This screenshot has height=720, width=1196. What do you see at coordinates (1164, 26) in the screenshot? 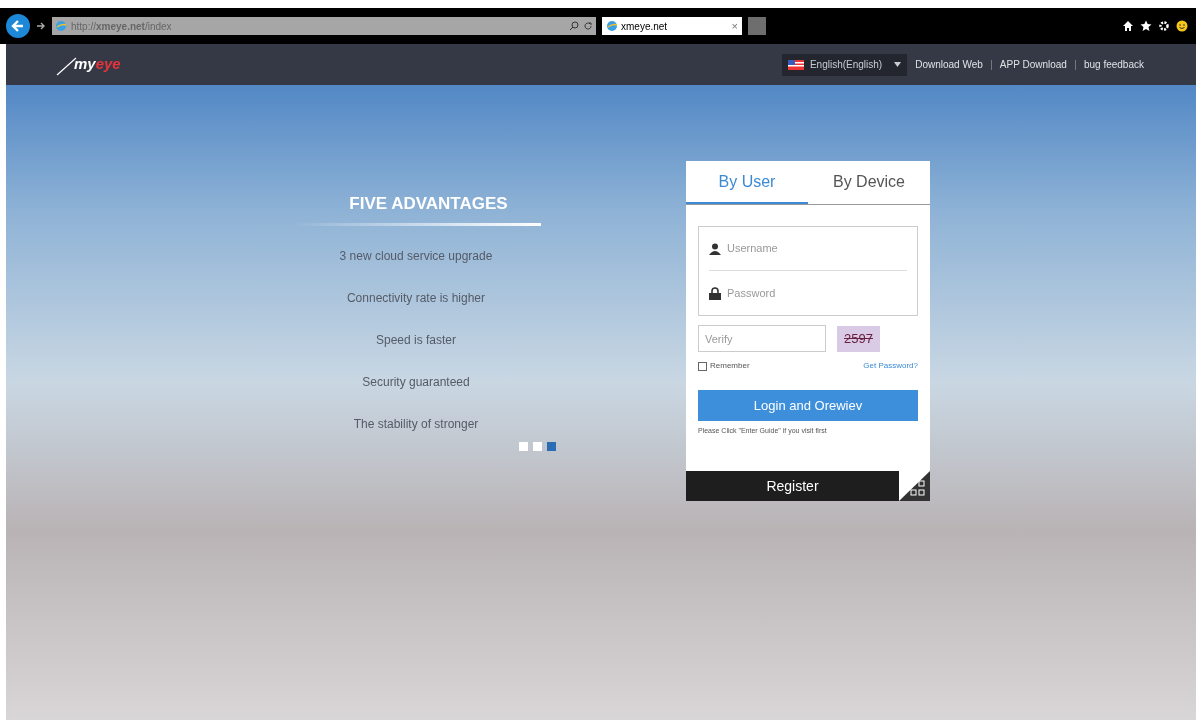
I see `settings-icon` at bounding box center [1164, 26].